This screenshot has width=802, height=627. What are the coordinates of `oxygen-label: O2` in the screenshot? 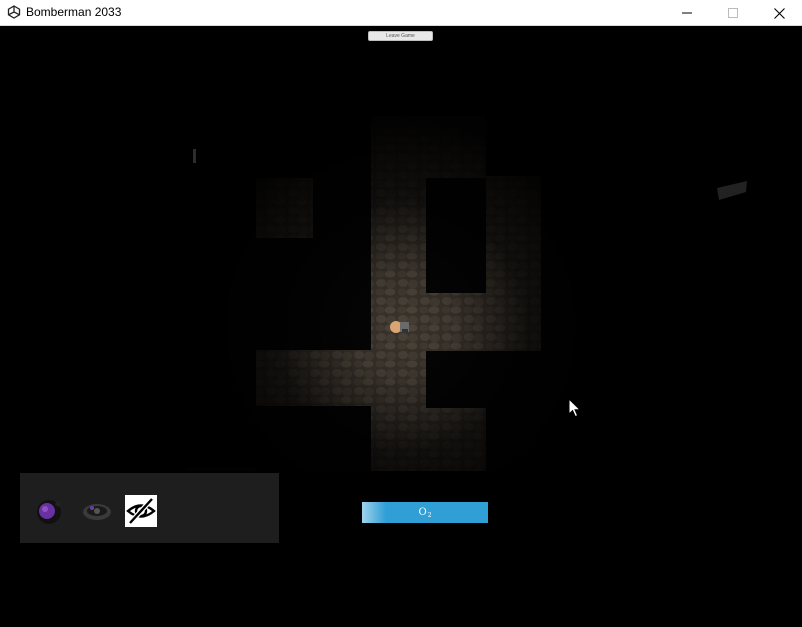 It's located at (425, 512).